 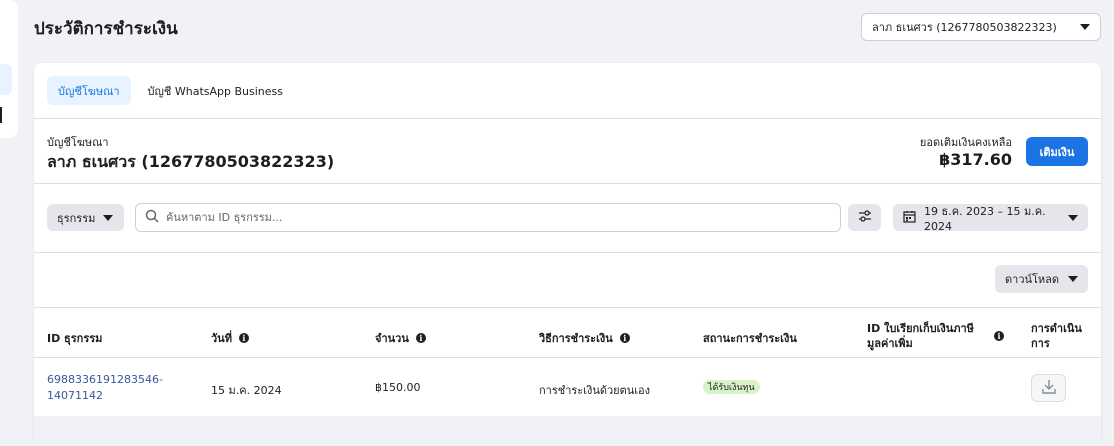 I want to click on account-type-label: บัญชีโฆษณา, so click(x=78, y=142).